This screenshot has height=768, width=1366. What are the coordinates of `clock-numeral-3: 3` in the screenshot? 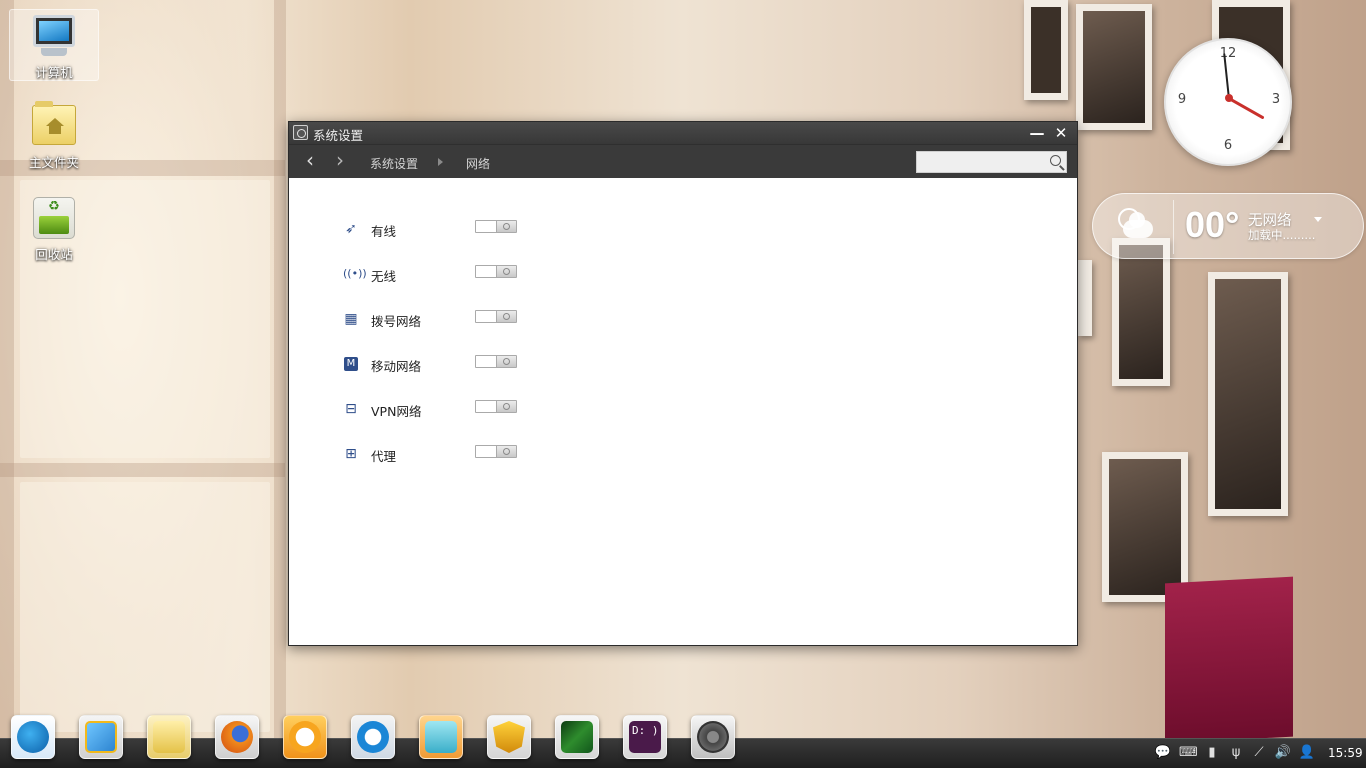 It's located at (1276, 99).